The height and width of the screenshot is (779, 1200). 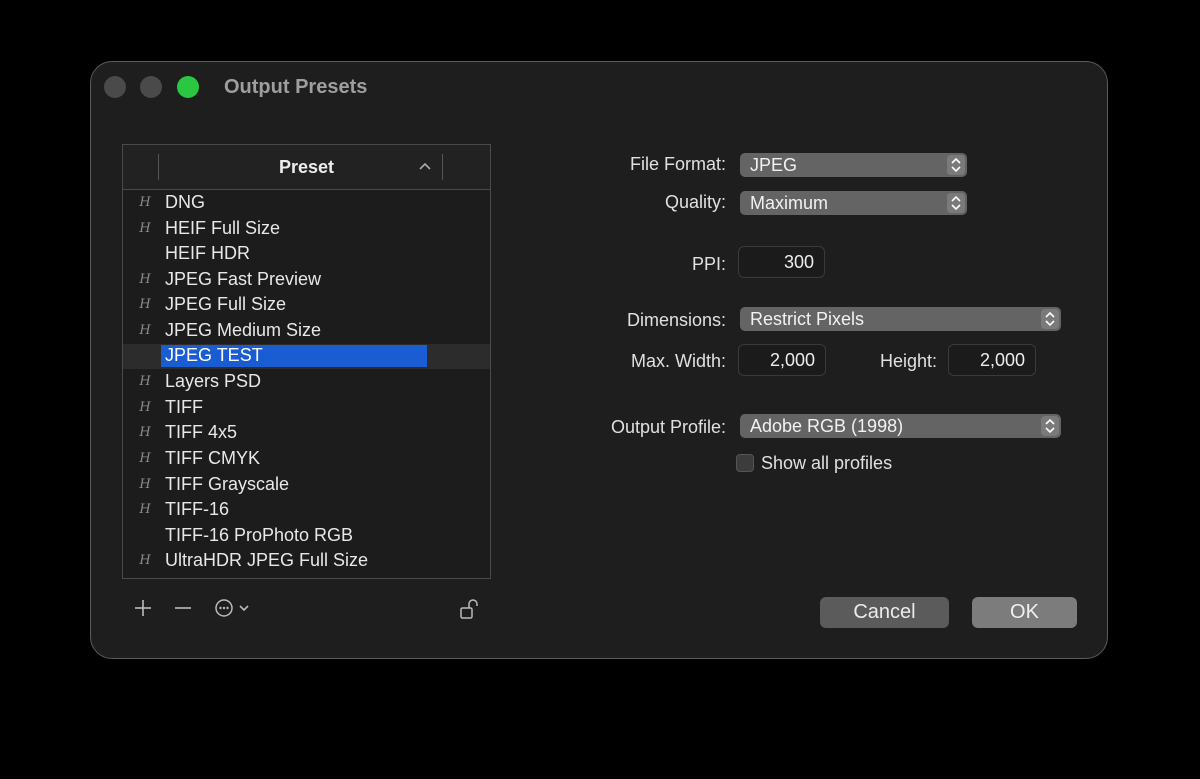 What do you see at coordinates (442, 167) in the screenshot?
I see `header-divider` at bounding box center [442, 167].